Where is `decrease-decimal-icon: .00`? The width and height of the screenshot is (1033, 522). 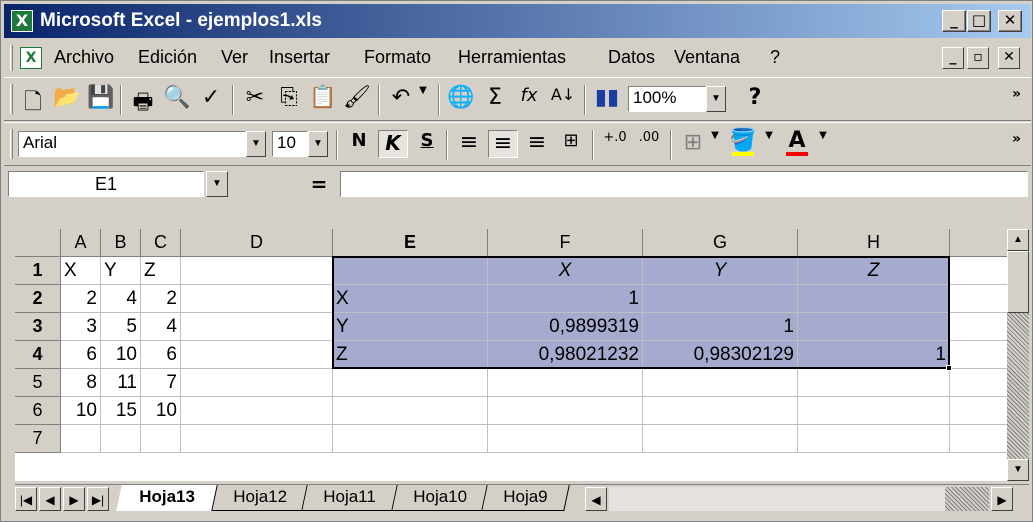
decrease-decimal-icon: .00 is located at coordinates (649, 144).